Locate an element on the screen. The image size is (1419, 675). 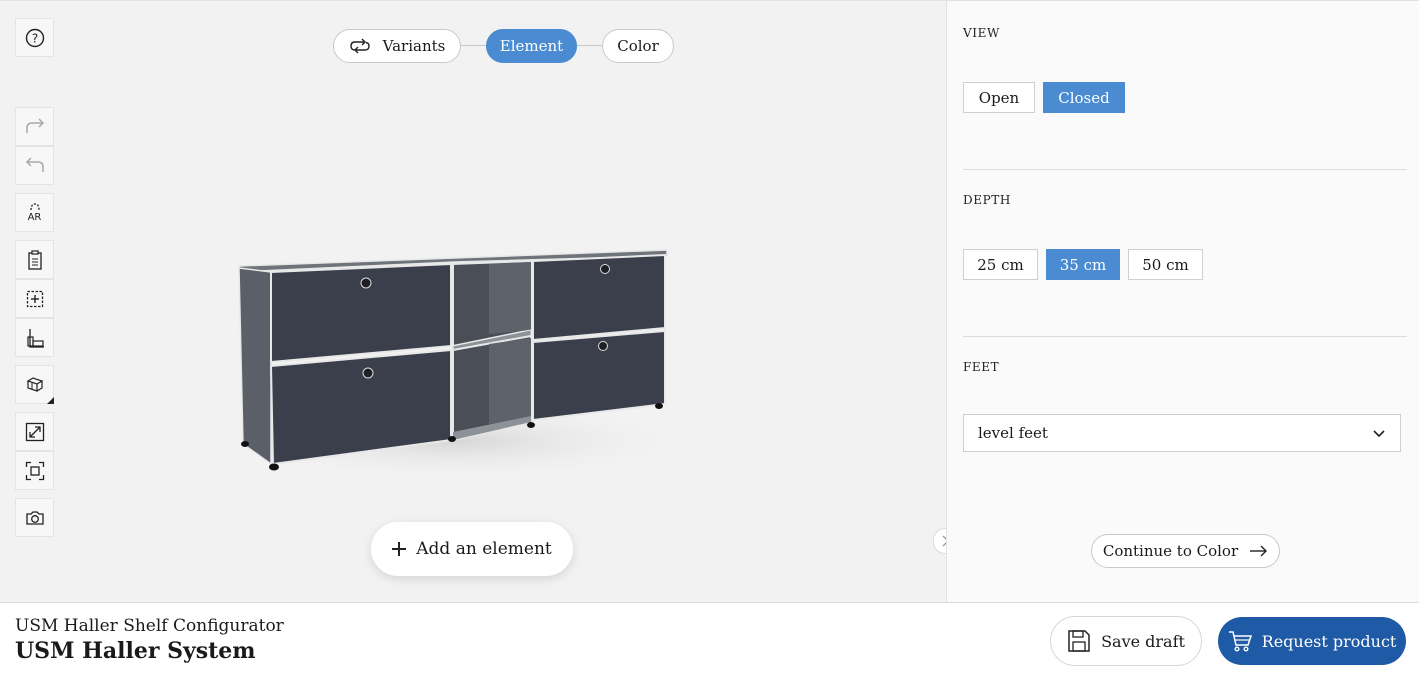
add-element-label: Add an element is located at coordinates (484, 549).